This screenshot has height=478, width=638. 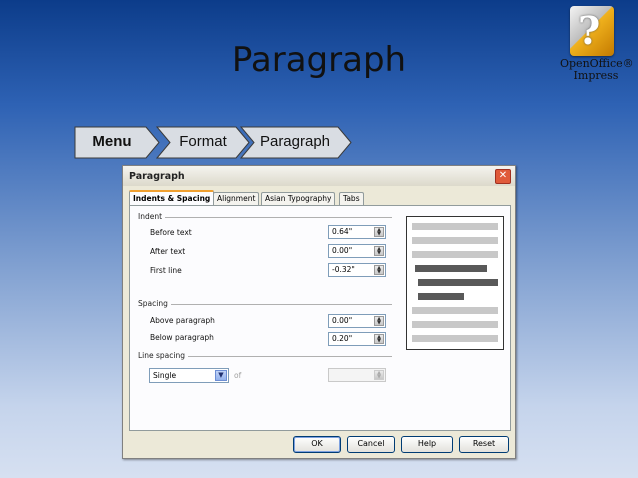 What do you see at coordinates (351, 198) in the screenshot?
I see `tab-tabs: Tabs` at bounding box center [351, 198].